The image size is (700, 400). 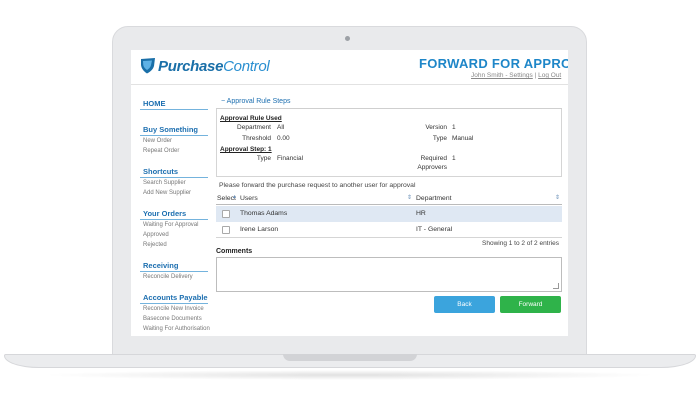 I want to click on version-label: Version, so click(x=436, y=127).